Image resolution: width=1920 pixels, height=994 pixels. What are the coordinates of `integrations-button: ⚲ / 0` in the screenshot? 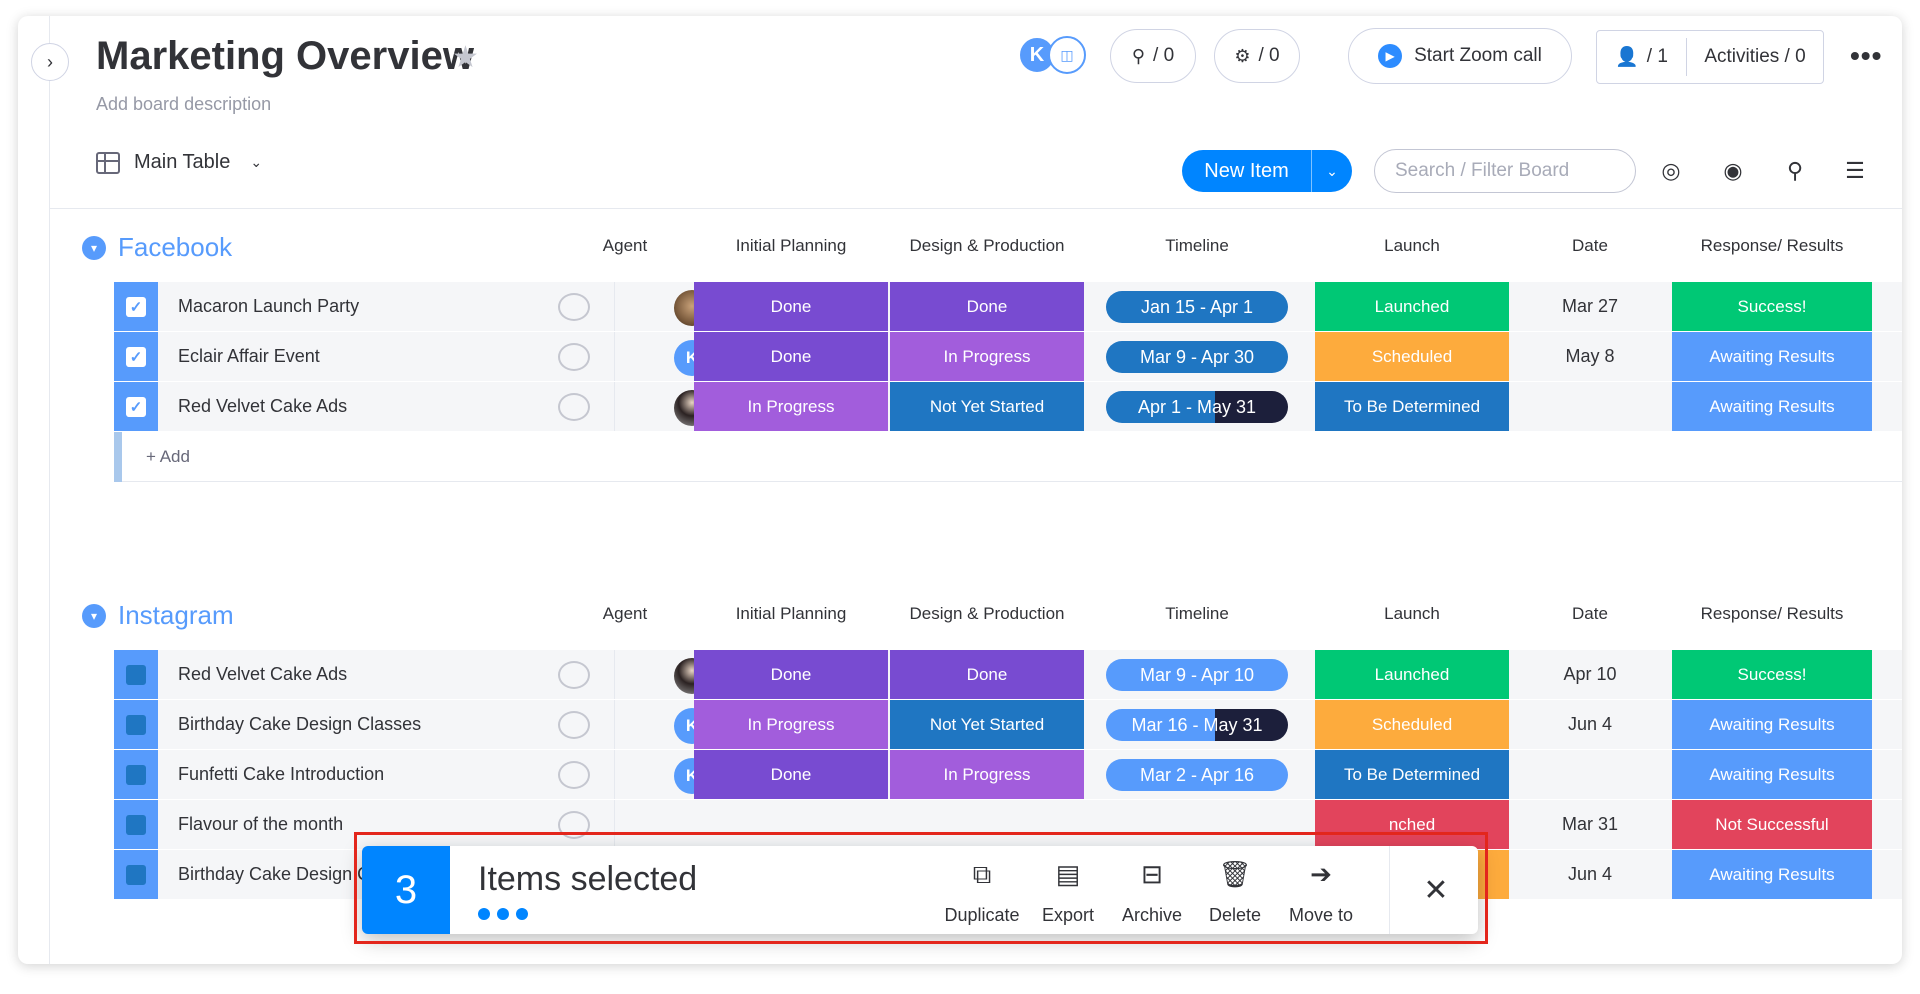 It's located at (1153, 56).